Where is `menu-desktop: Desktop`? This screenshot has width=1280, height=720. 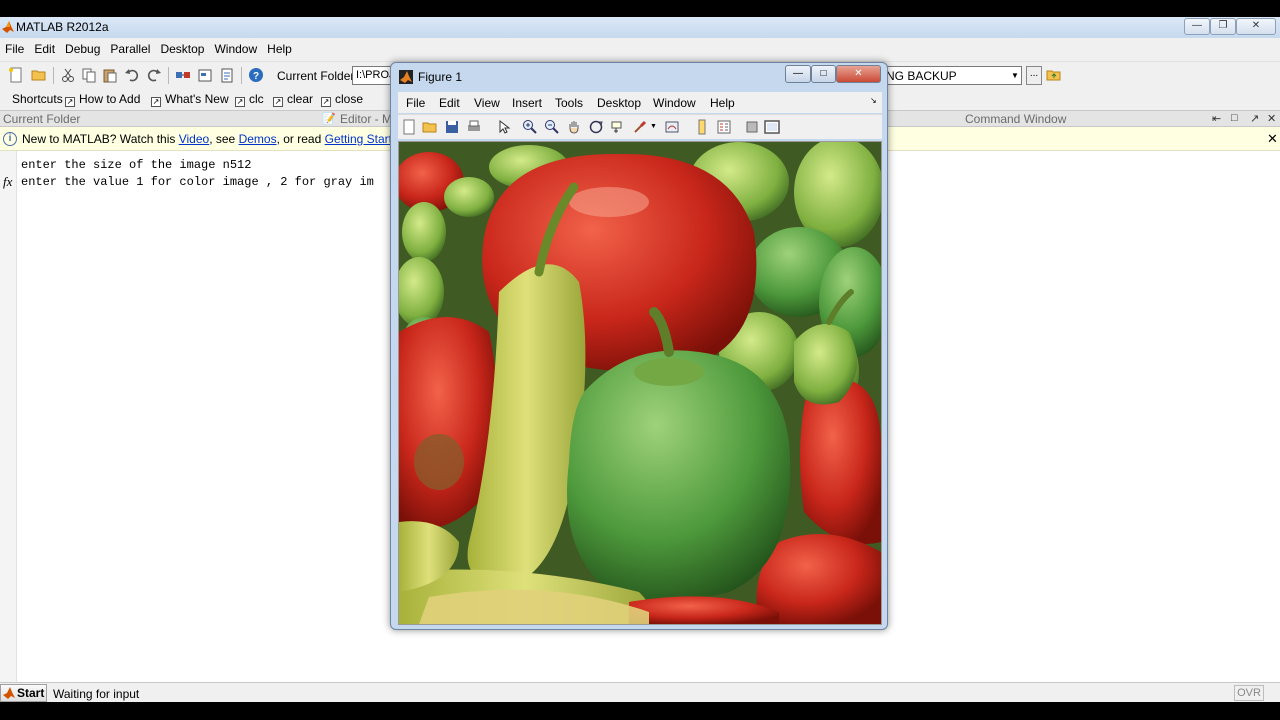
menu-desktop: Desktop is located at coordinates (182, 49).